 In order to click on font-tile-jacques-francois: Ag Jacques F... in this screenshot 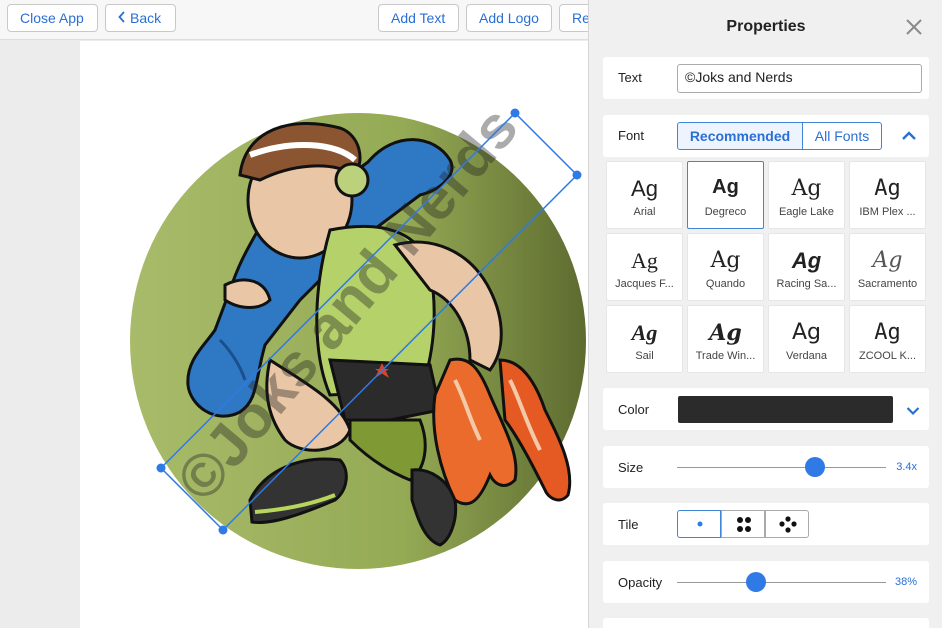, I will do `click(644, 267)`.